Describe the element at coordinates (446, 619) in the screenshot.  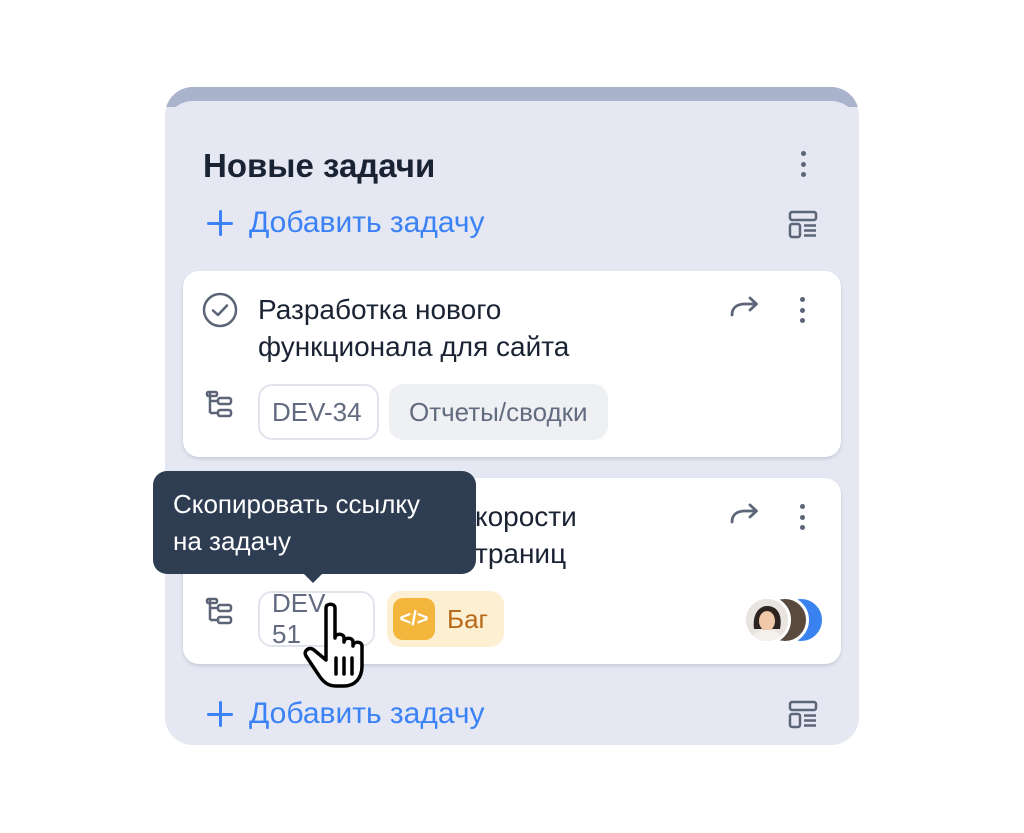
I see `bug-tag: </> Баг` at that location.